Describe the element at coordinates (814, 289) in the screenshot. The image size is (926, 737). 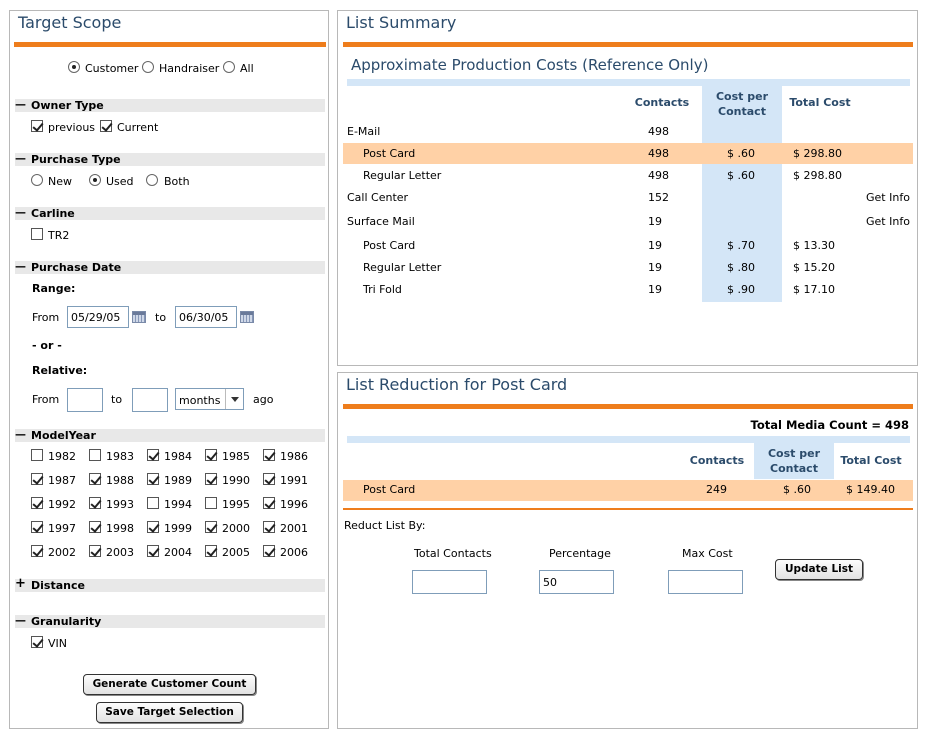
I see `row-total-cost: $ 17.10` at that location.